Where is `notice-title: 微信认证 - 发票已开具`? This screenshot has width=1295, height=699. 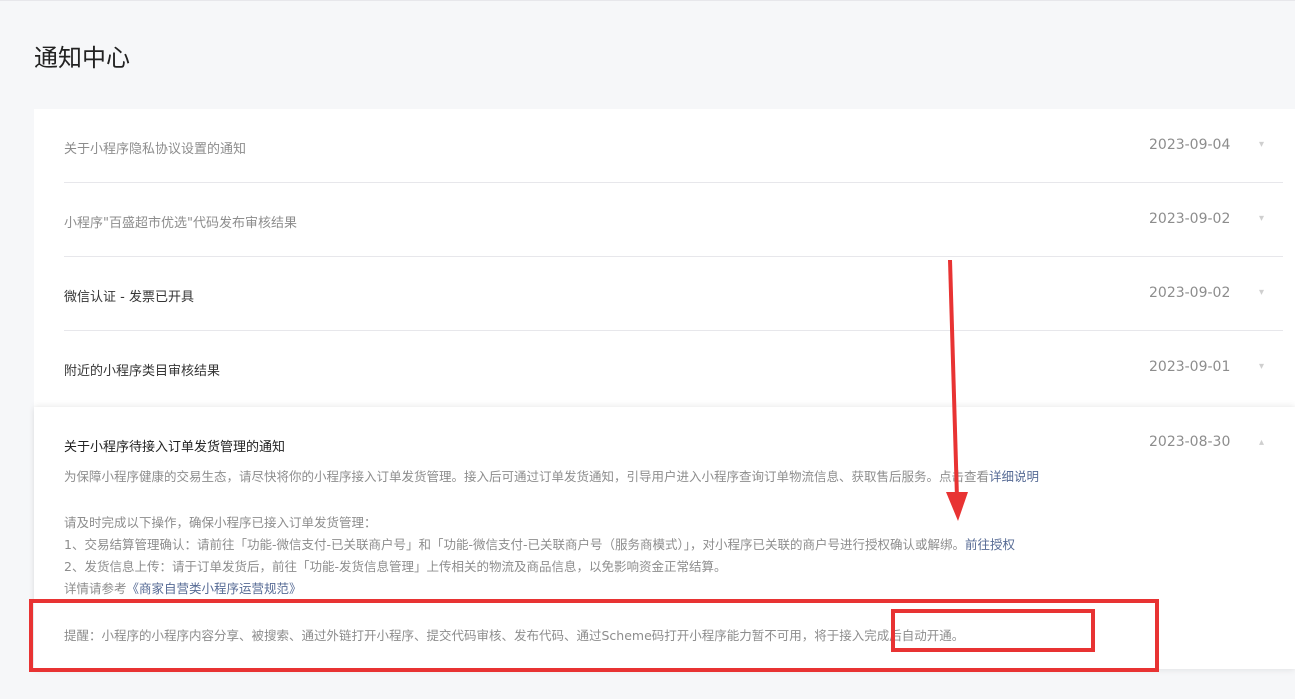 notice-title: 微信认证 - 发票已开具 is located at coordinates (129, 297).